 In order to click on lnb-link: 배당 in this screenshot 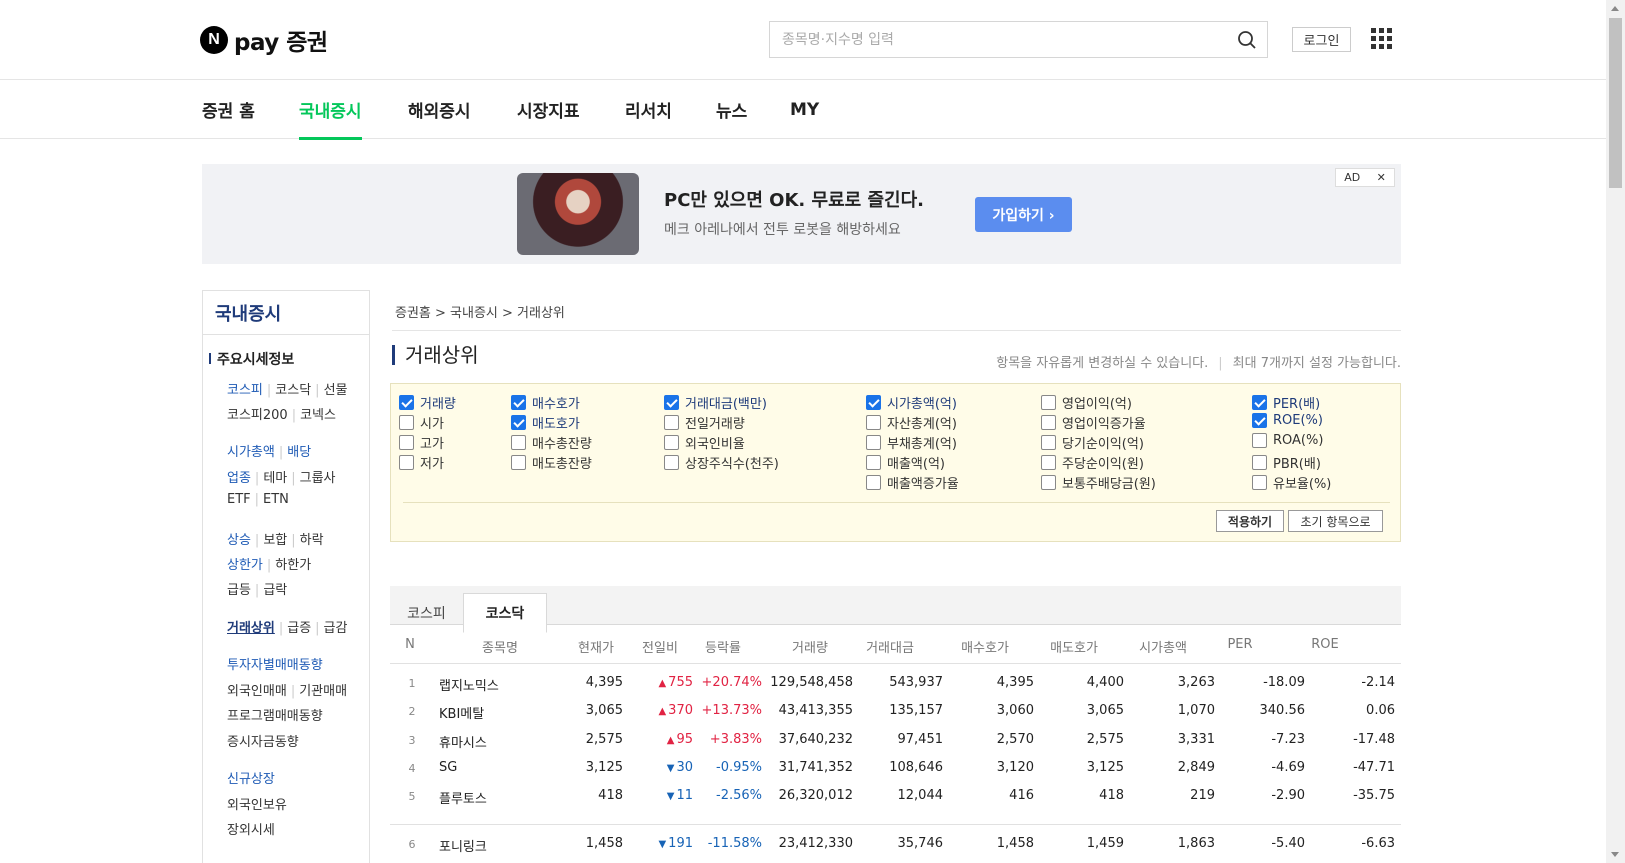, I will do `click(299, 452)`.